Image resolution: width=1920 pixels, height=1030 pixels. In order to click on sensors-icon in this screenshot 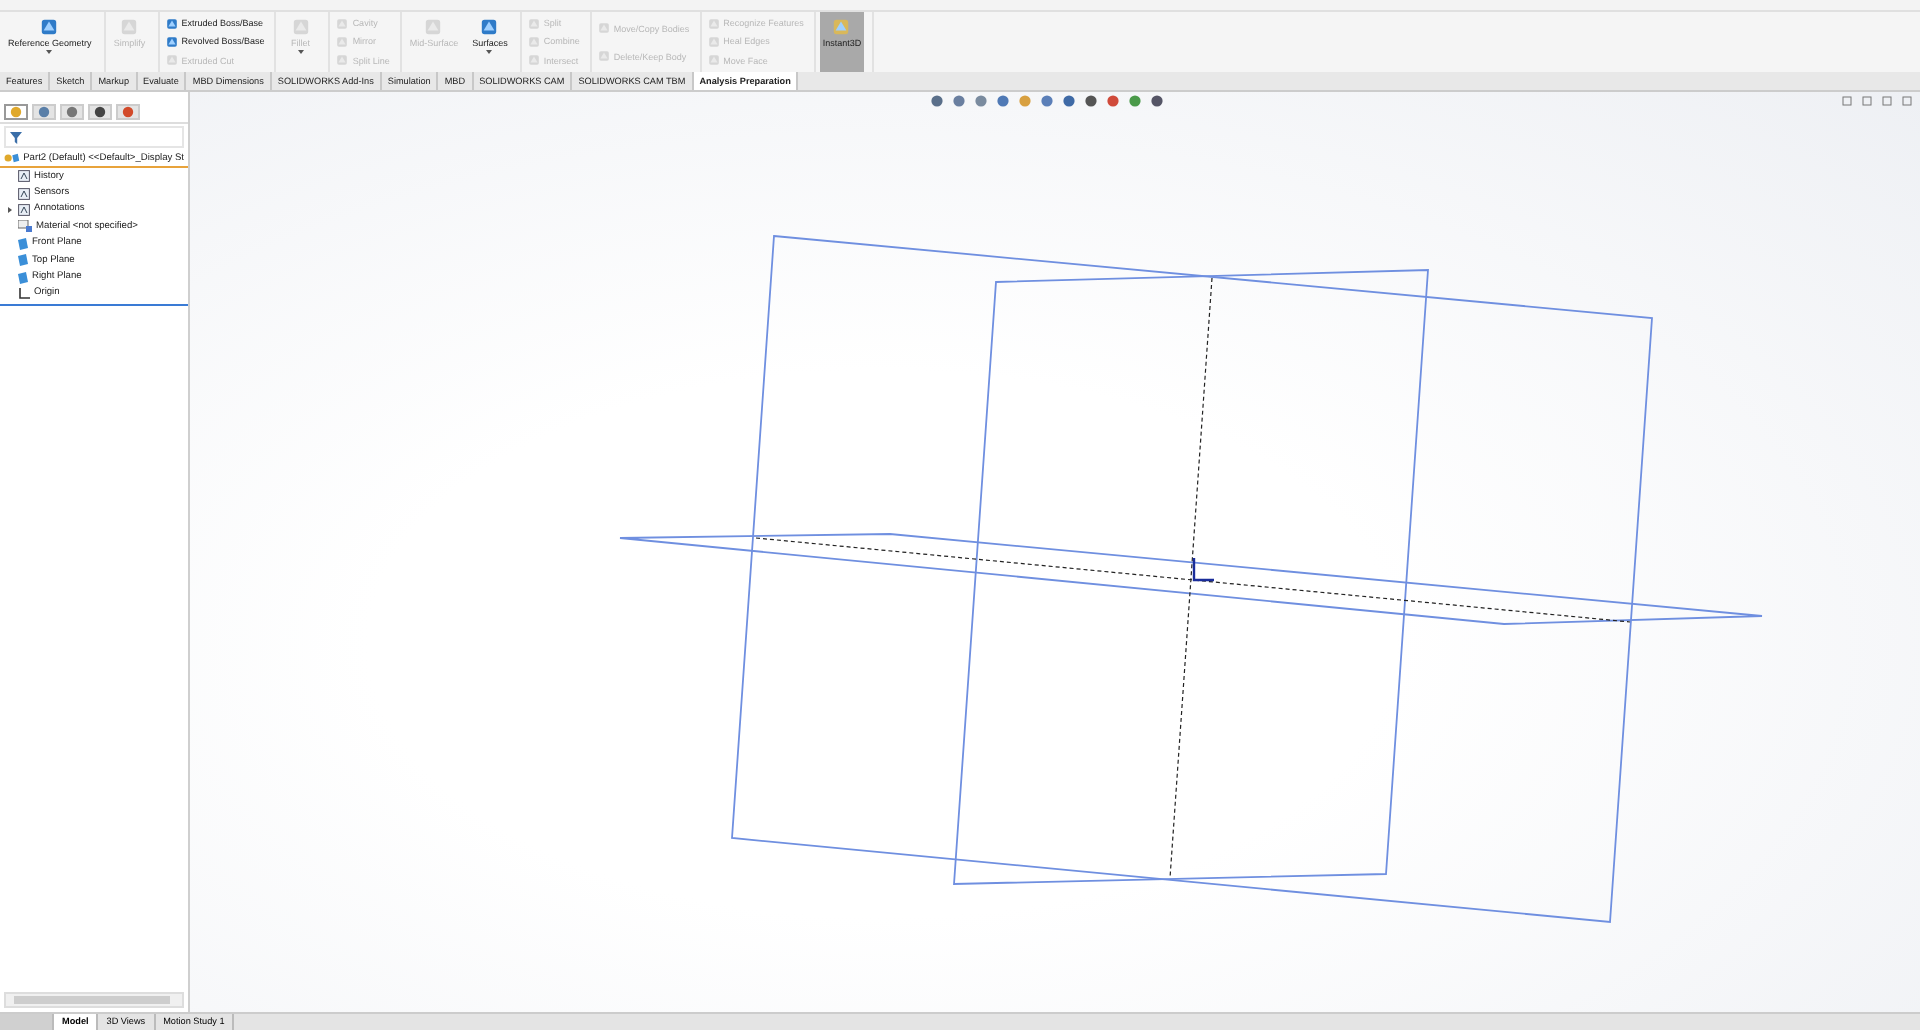, I will do `click(24, 193)`.